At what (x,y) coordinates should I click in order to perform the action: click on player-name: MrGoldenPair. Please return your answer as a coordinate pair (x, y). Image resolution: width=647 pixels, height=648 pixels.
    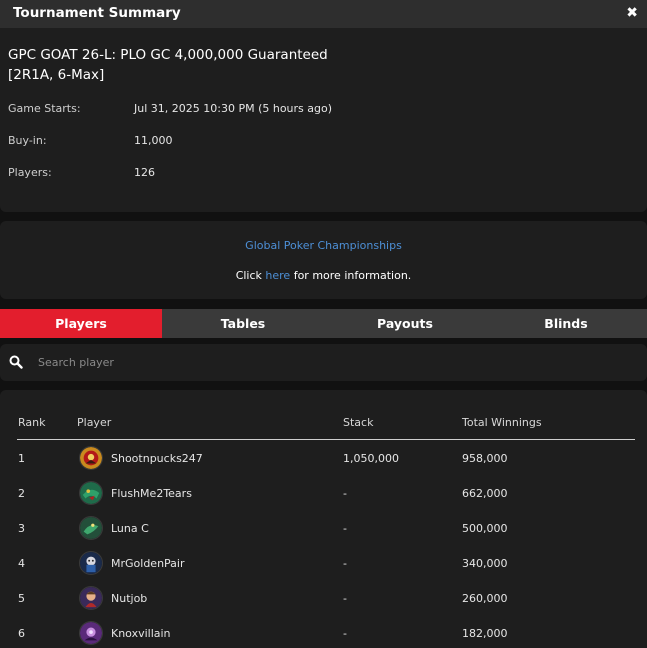
    Looking at the image, I should click on (148, 563).